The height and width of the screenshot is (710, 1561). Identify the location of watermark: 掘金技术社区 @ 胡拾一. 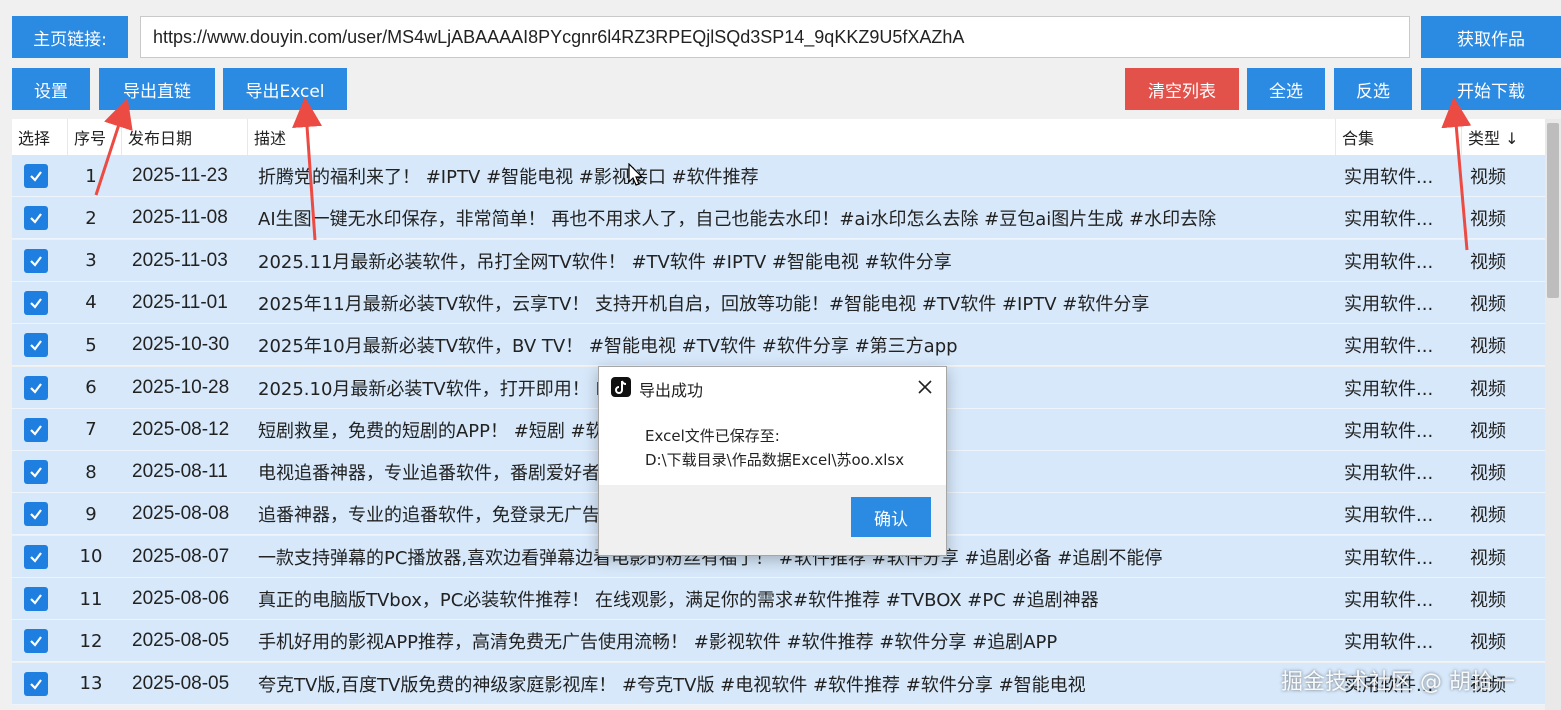
(1398, 682).